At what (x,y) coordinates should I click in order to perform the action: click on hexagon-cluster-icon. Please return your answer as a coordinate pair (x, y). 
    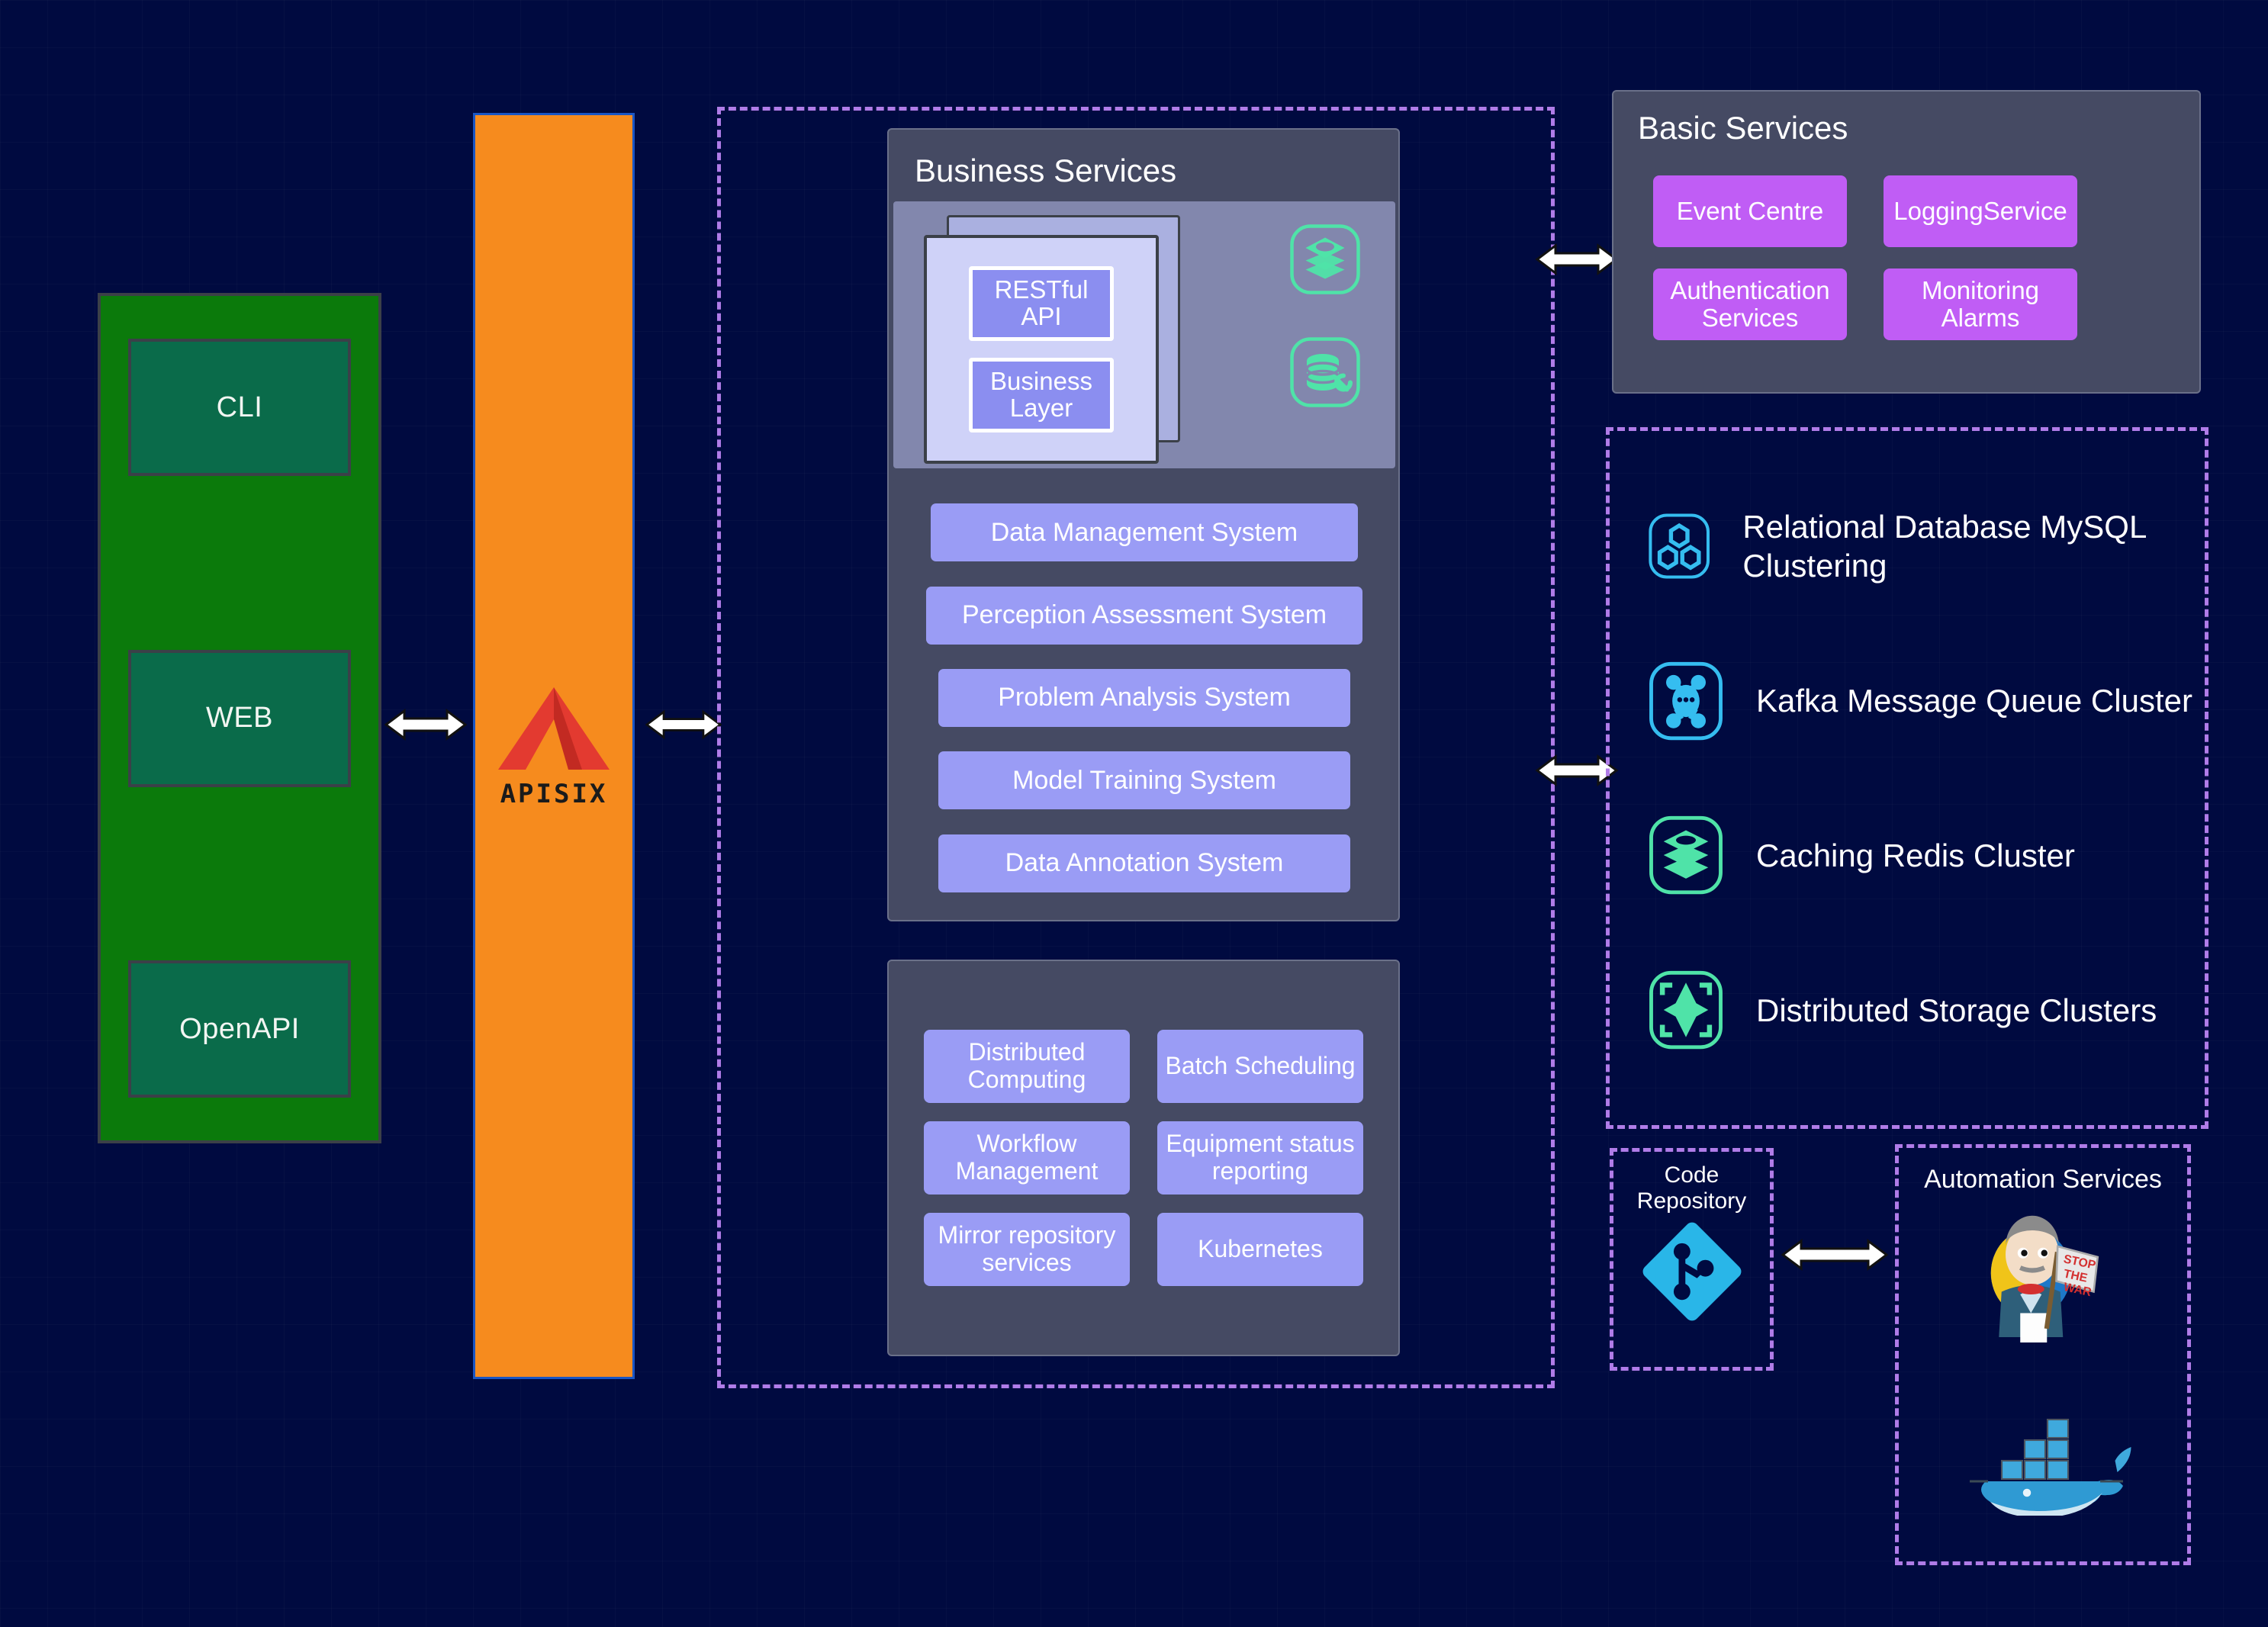
    Looking at the image, I should click on (1679, 546).